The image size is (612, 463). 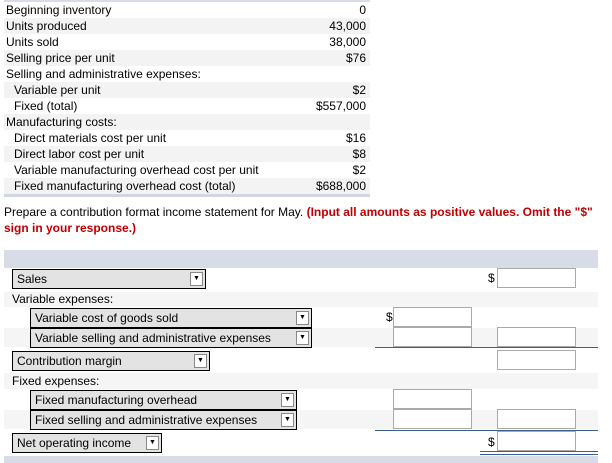 I want to click on given-label: Variable per unit, so click(x=57, y=90).